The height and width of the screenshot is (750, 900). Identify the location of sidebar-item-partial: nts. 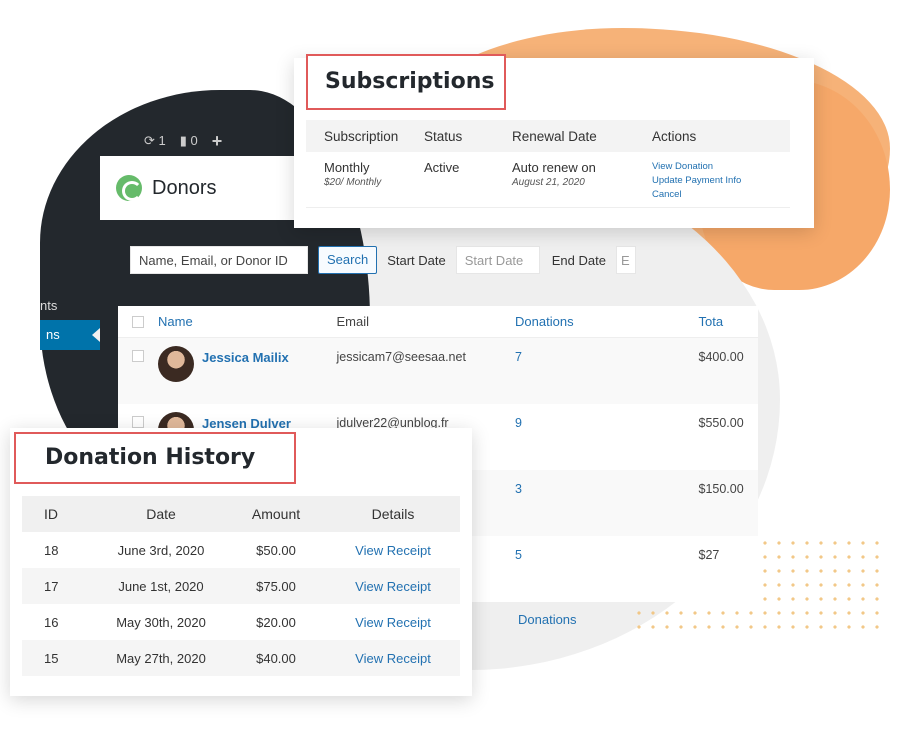
(48, 305).